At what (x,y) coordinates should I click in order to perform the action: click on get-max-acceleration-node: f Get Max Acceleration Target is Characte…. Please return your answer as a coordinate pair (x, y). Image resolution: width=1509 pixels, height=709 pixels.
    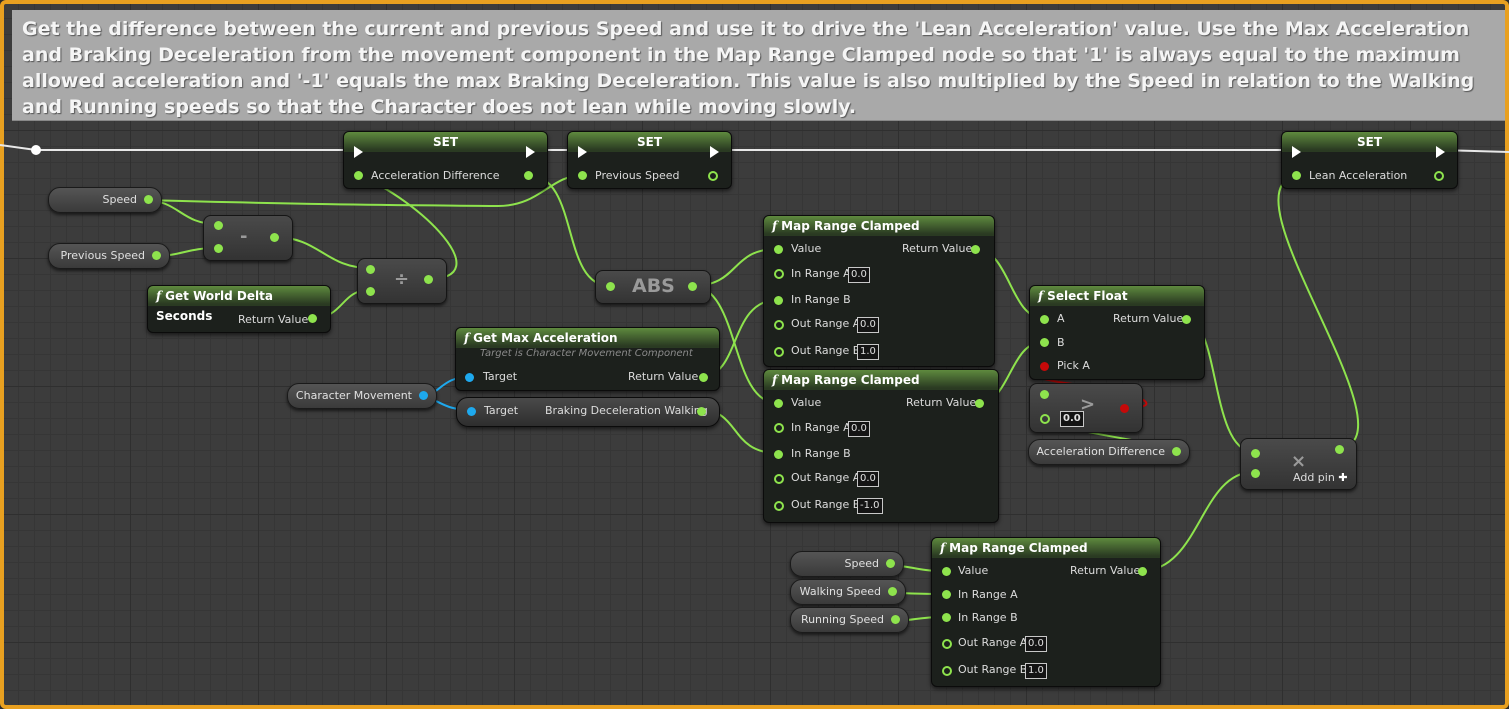
    Looking at the image, I should click on (587, 359).